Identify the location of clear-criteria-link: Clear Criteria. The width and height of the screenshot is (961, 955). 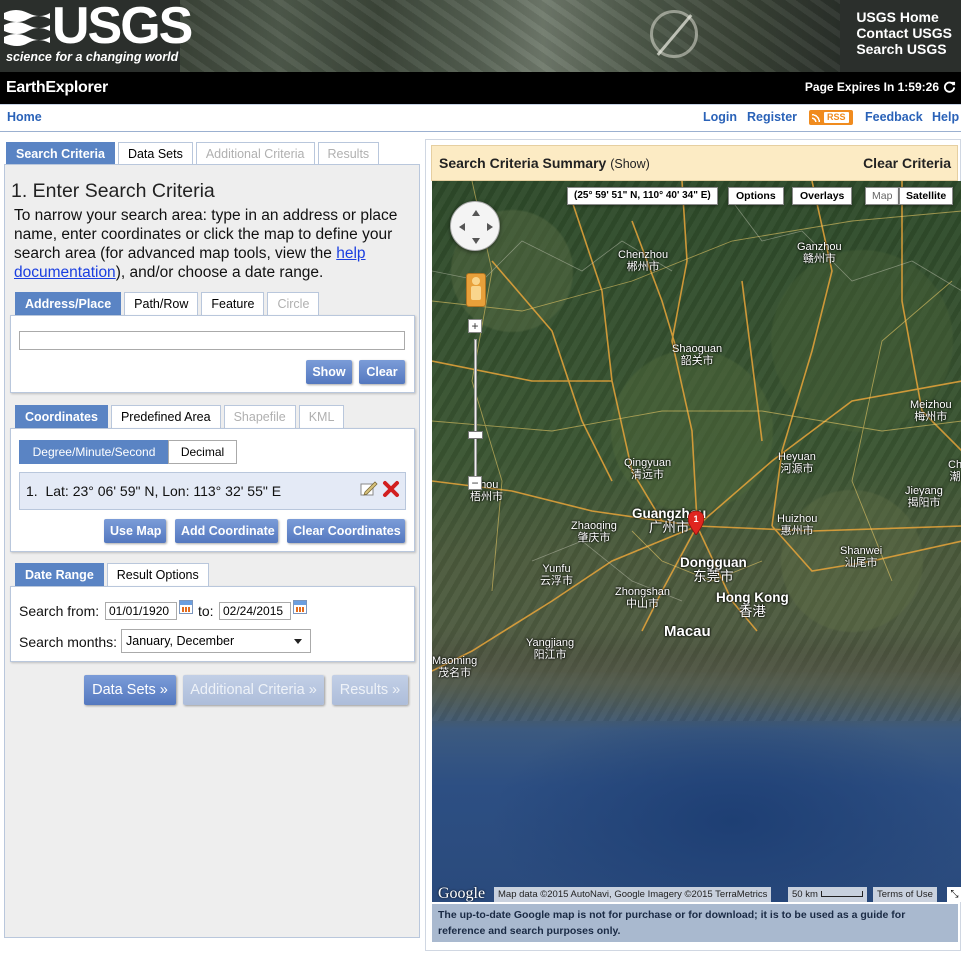
(907, 163).